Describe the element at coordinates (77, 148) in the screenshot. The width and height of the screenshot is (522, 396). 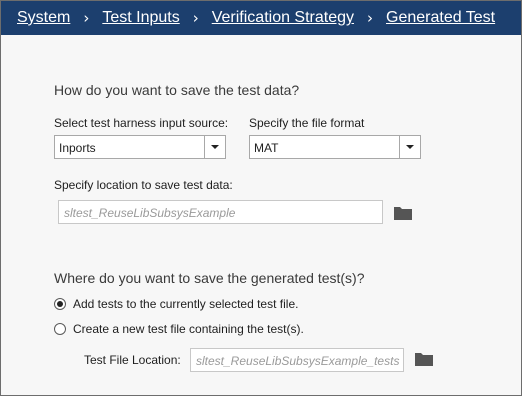
I see `harness-source-value: Inports` at that location.